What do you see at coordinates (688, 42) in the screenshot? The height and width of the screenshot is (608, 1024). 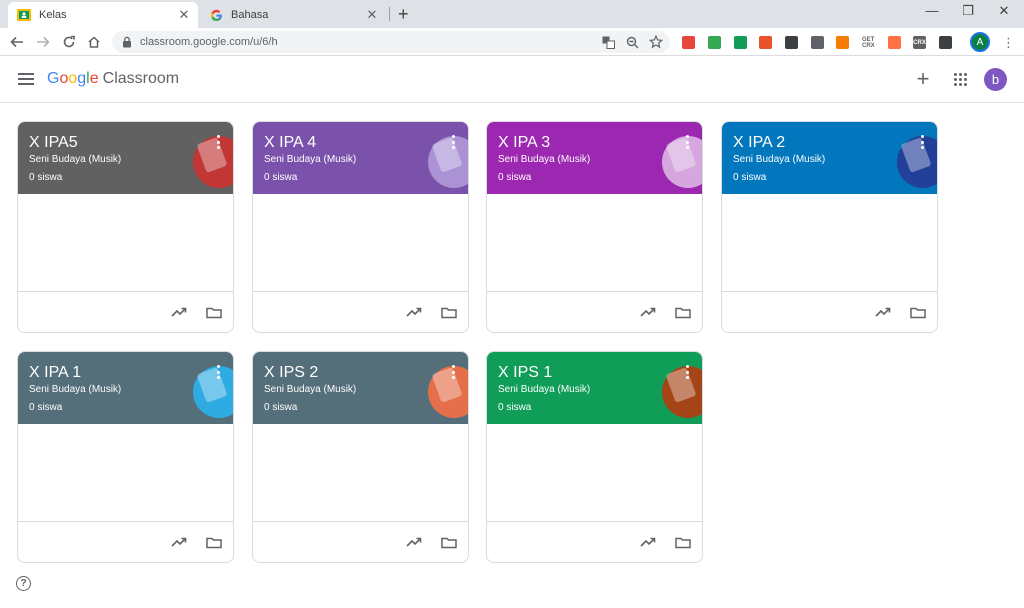 I see `ext-1-icon` at bounding box center [688, 42].